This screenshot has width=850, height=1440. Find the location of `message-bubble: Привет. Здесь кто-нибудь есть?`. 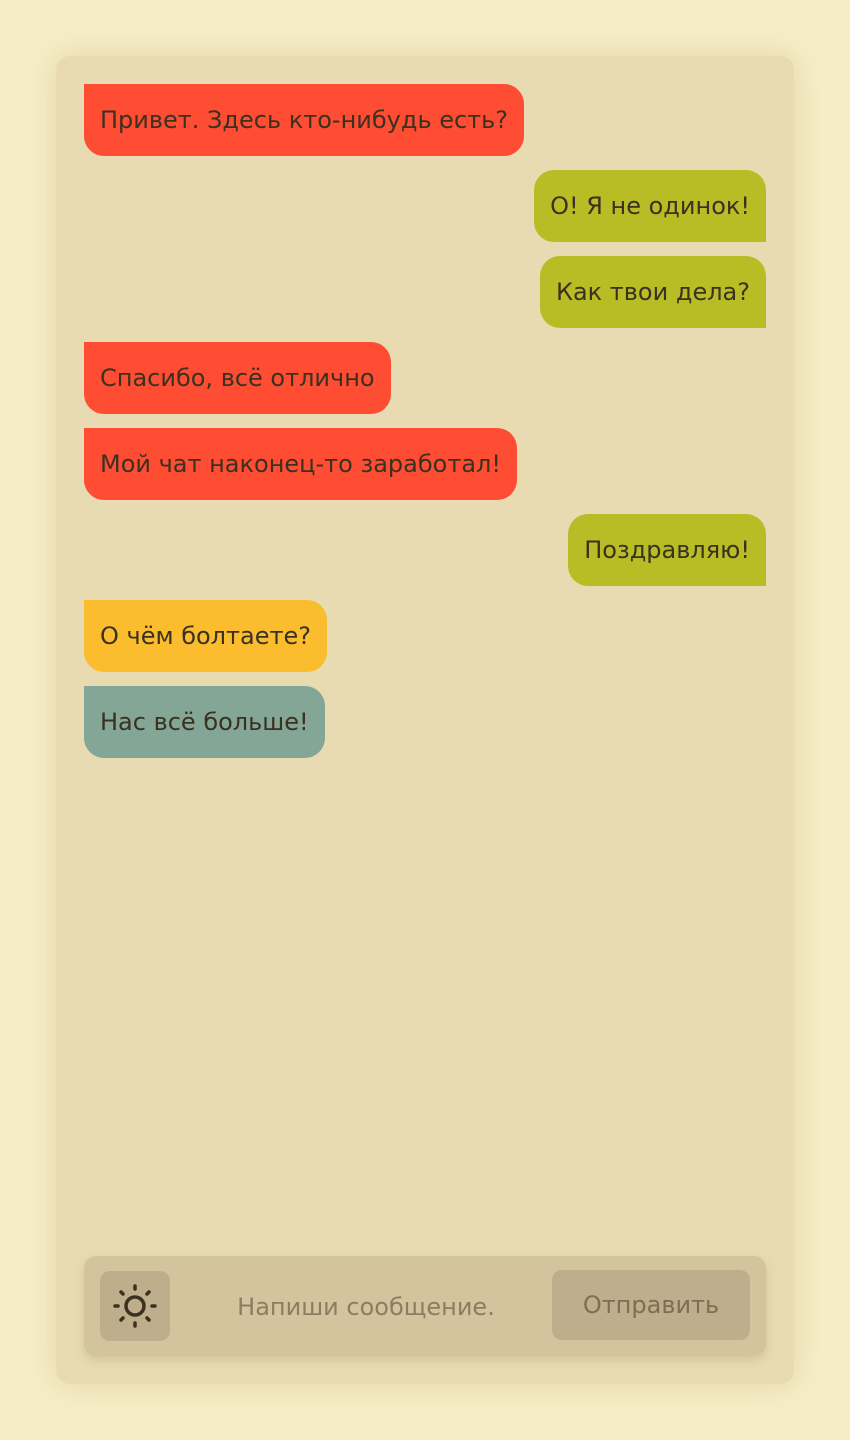

message-bubble: Привет. Здесь кто-нибудь есть? is located at coordinates (304, 120).